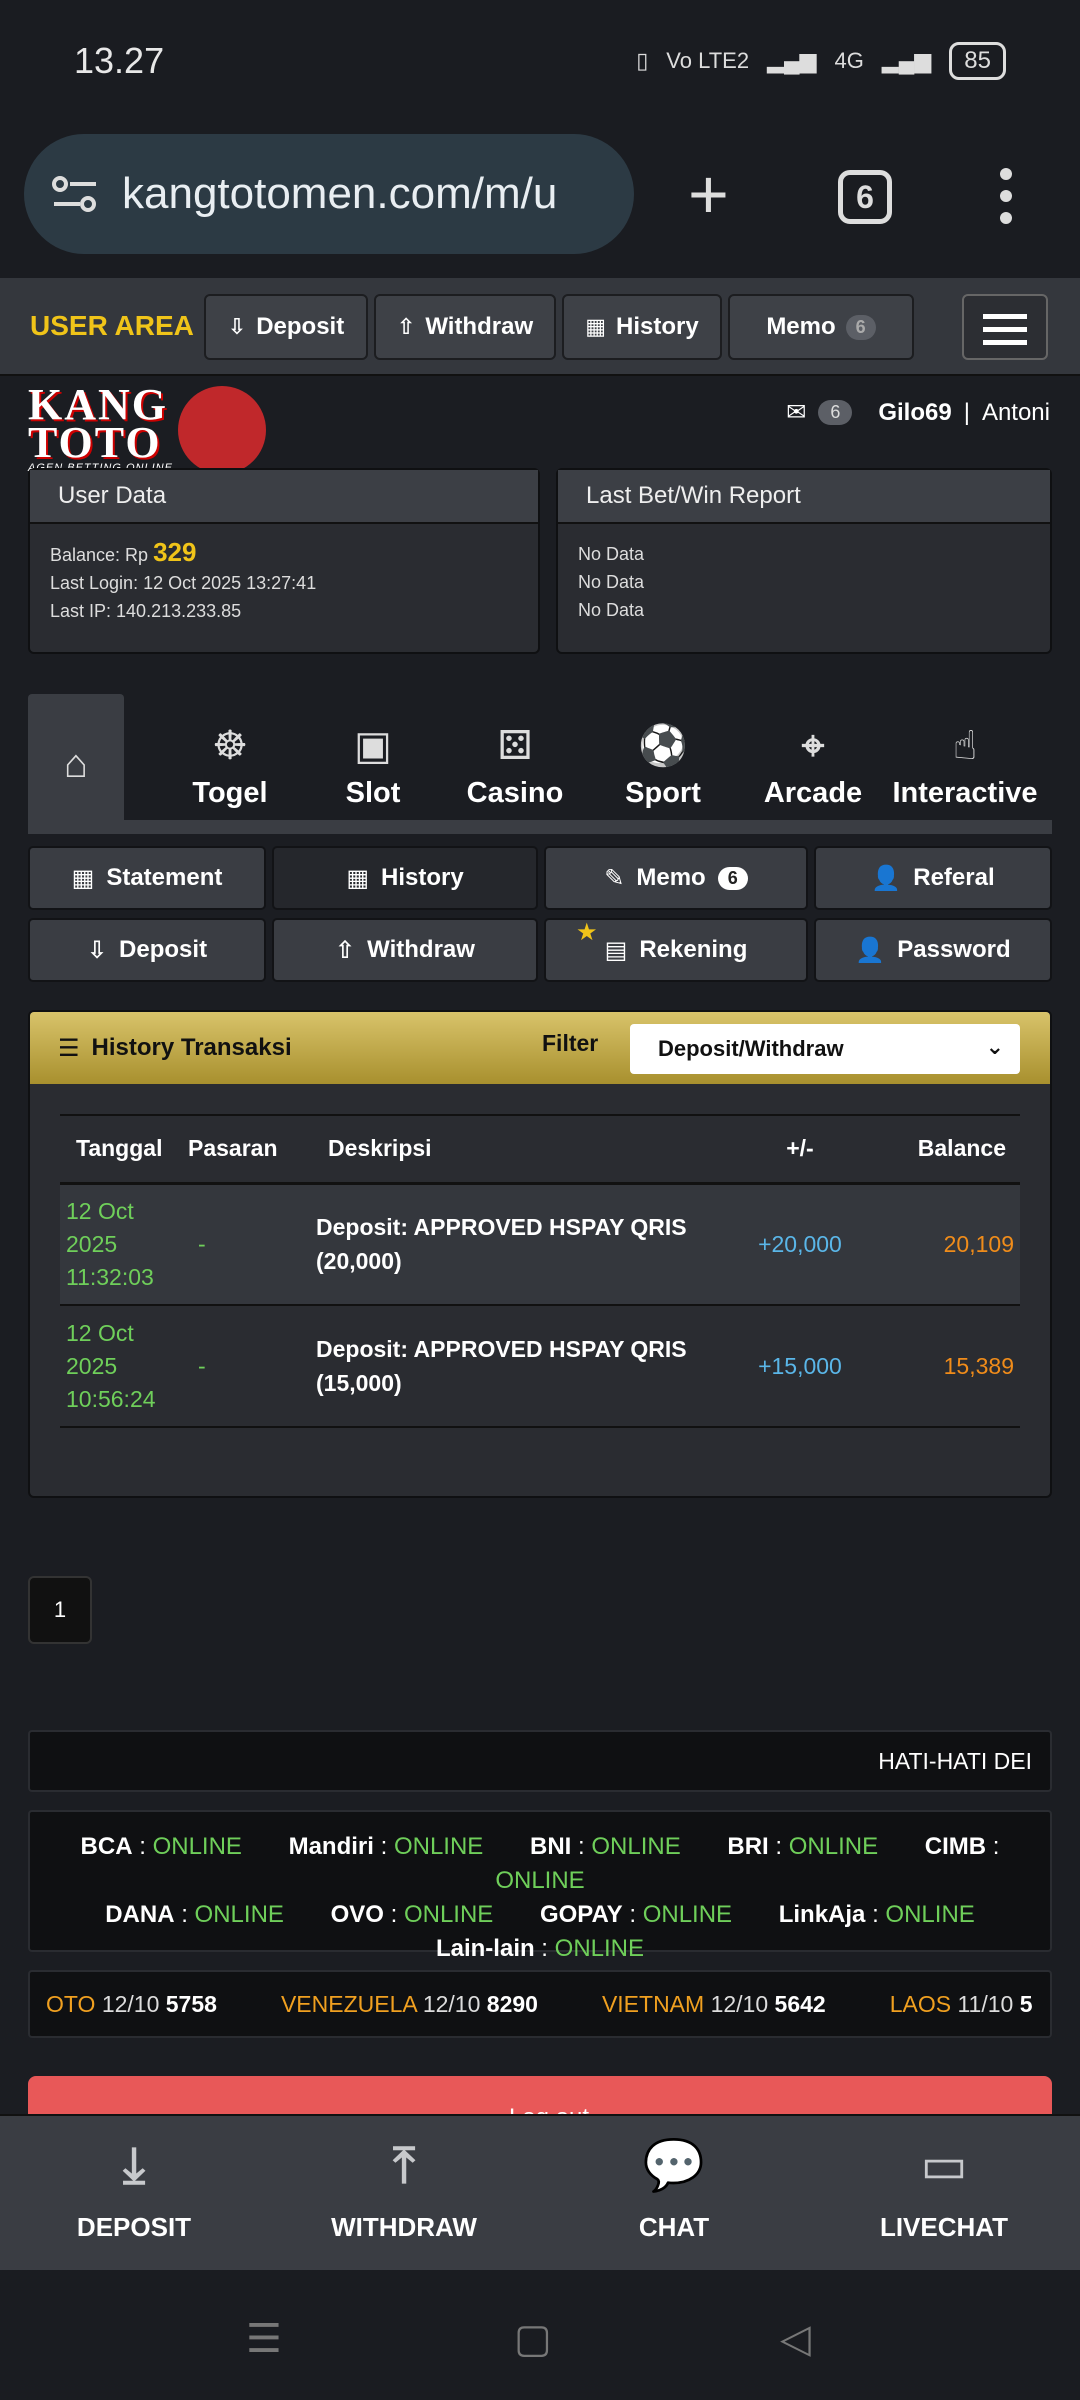 The height and width of the screenshot is (2400, 1080). What do you see at coordinates (751, 1048) in the screenshot?
I see `filter-value: Deposit/Withdraw` at bounding box center [751, 1048].